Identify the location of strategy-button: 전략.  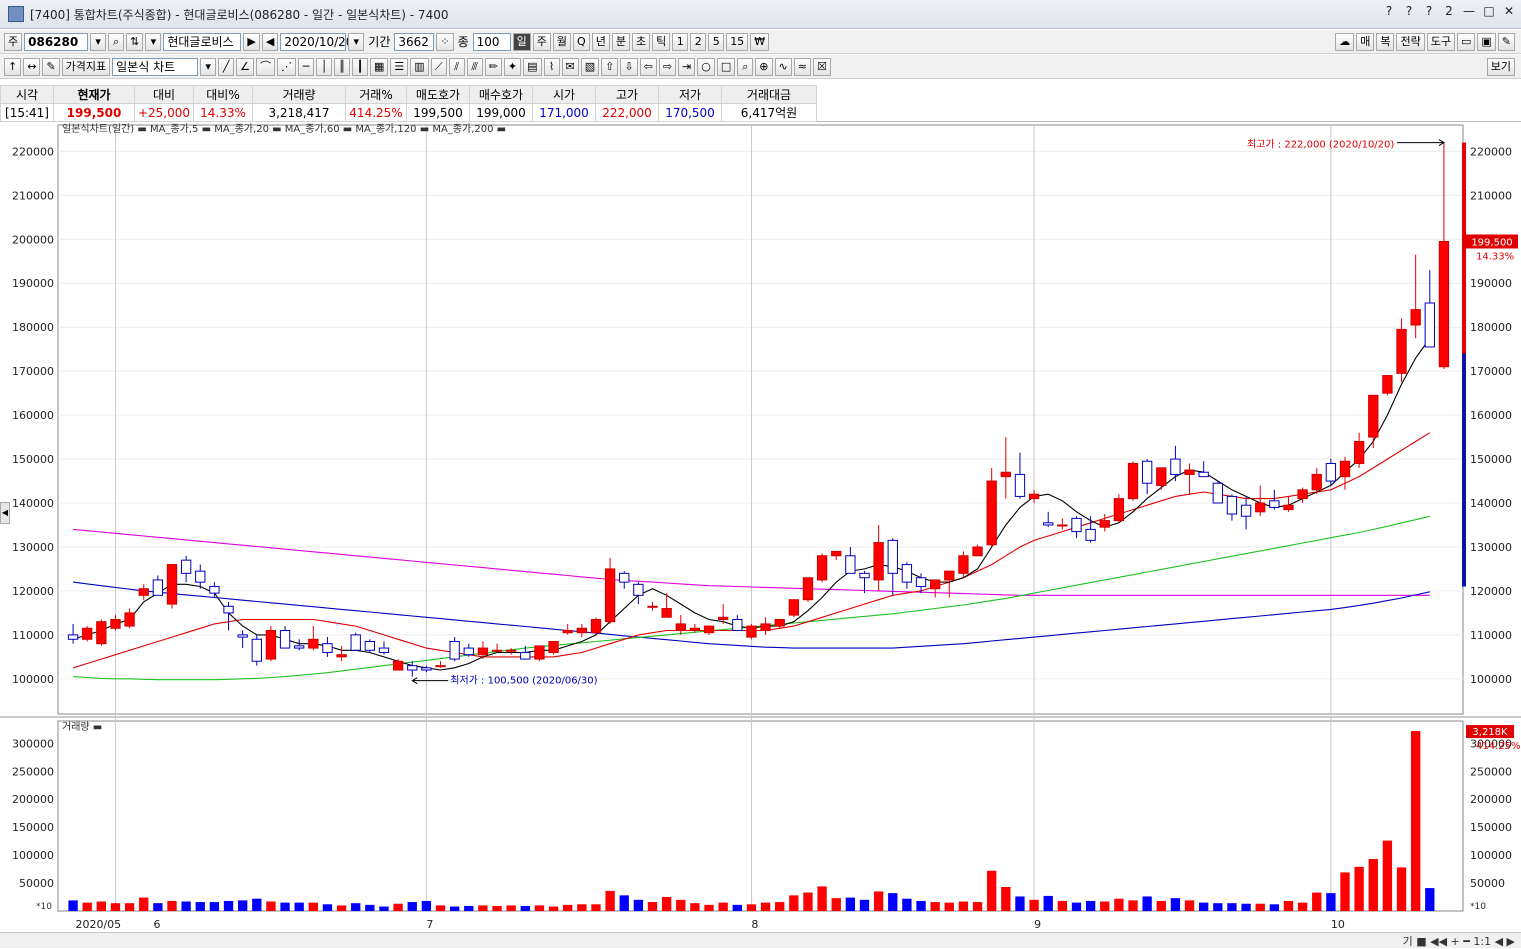
(1410, 41).